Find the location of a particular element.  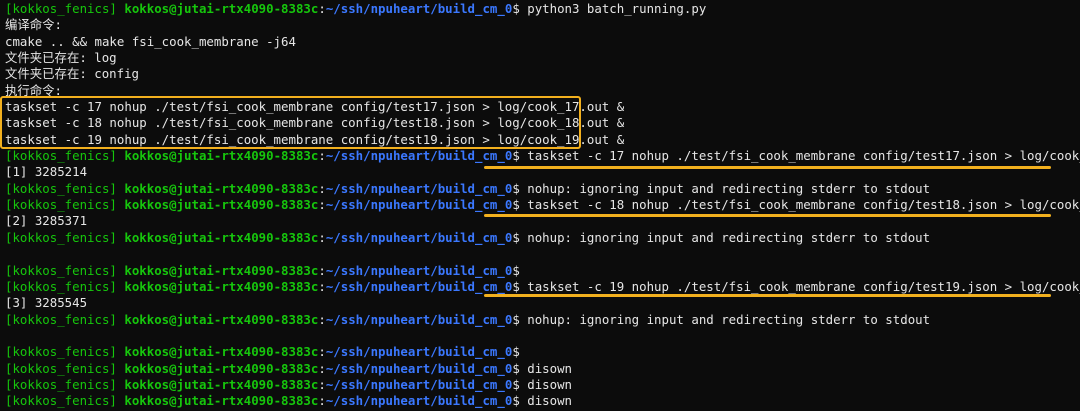

output-line: 文件夹已存在: config is located at coordinates (72, 74).